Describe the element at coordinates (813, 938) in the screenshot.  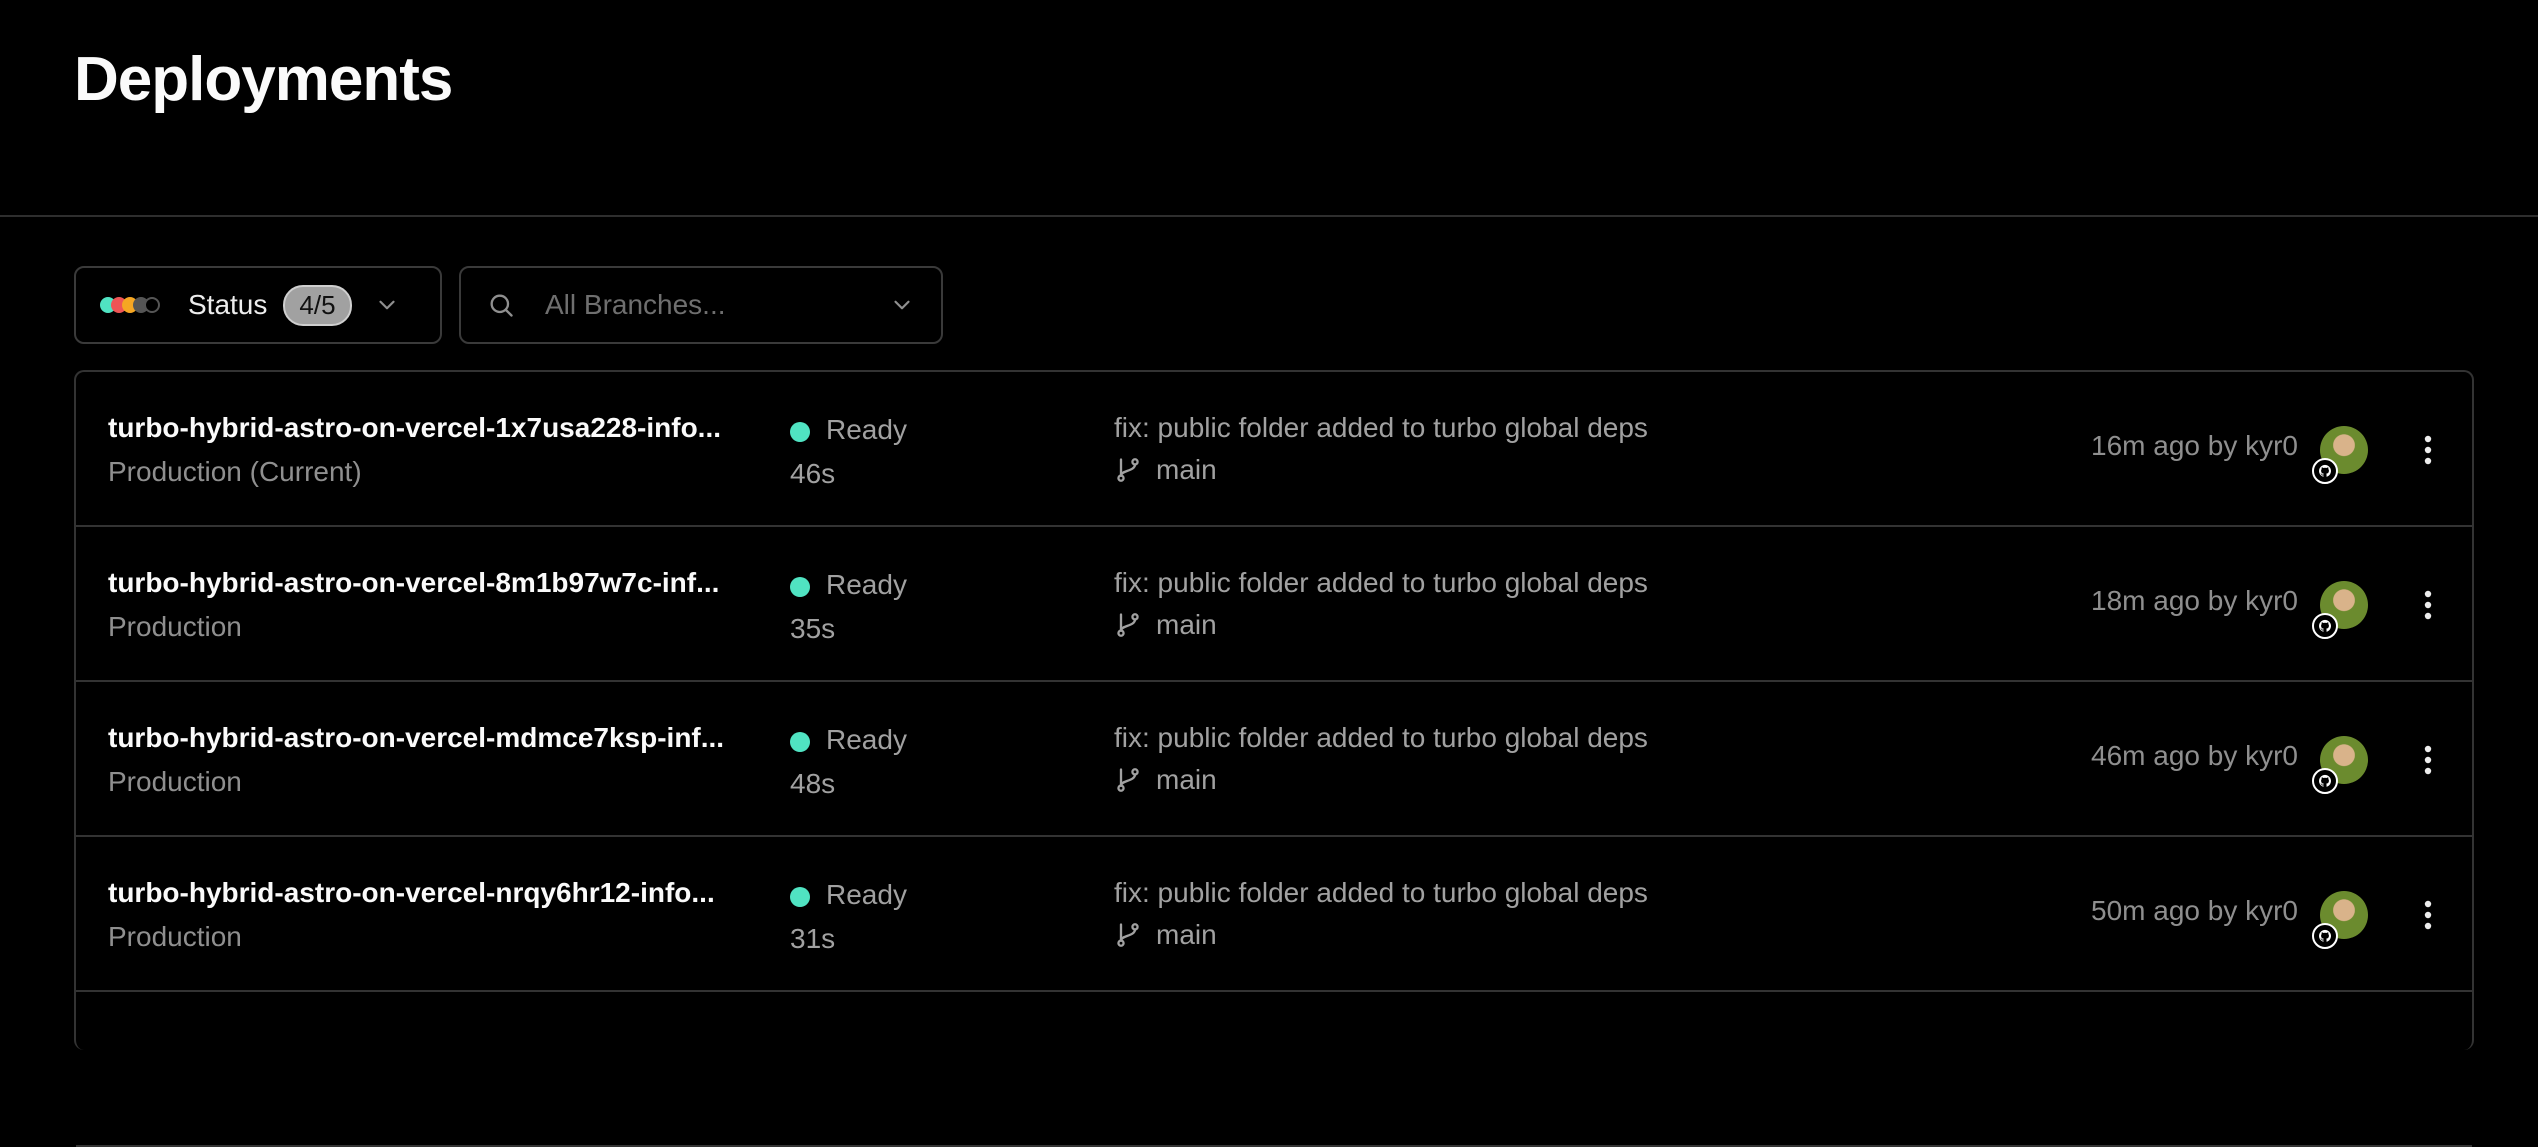
I see `deployment-duration: 31s` at that location.